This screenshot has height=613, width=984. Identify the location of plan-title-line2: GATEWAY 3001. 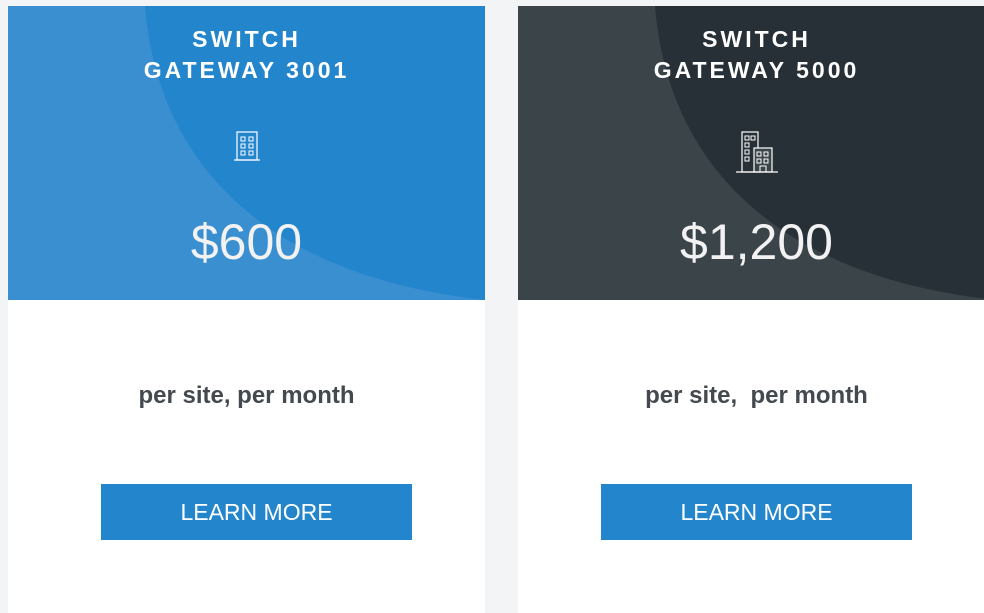
(246, 70).